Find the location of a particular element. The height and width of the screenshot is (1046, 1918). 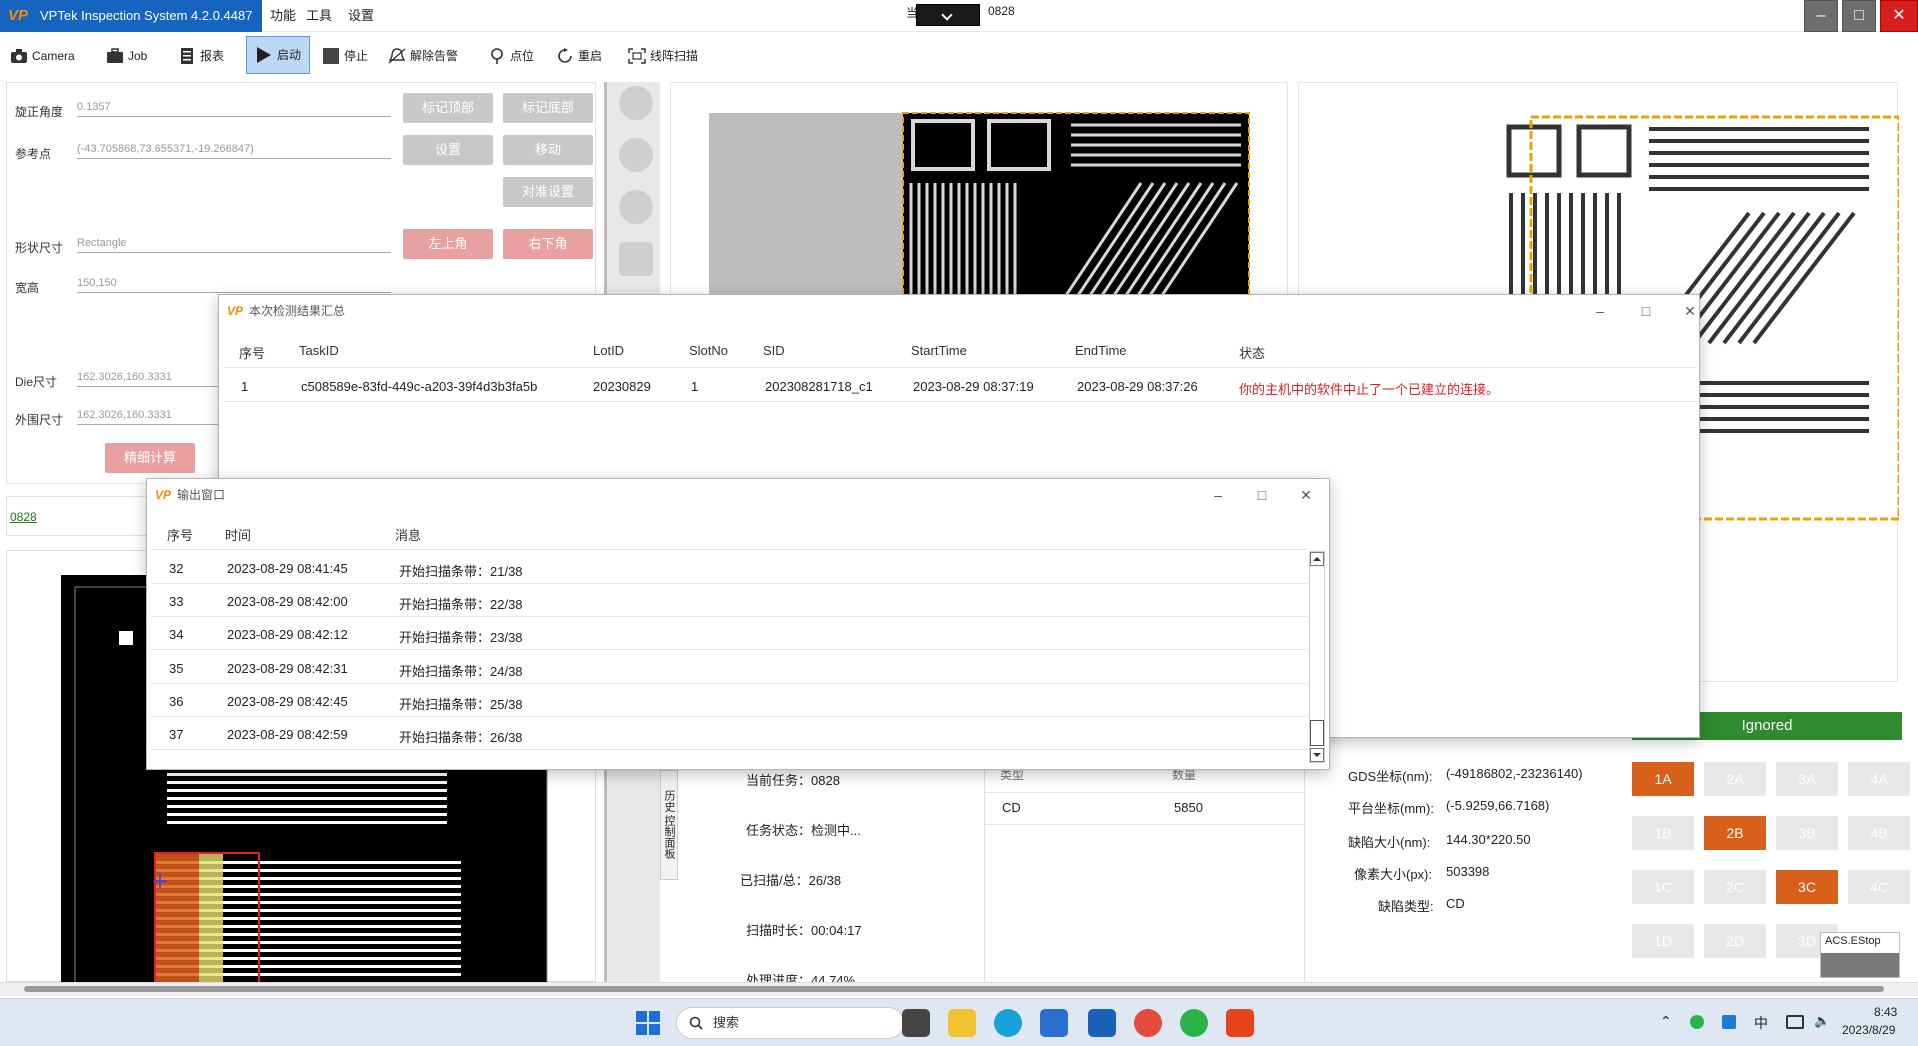

menu-settings: 设置 is located at coordinates (361, 16).